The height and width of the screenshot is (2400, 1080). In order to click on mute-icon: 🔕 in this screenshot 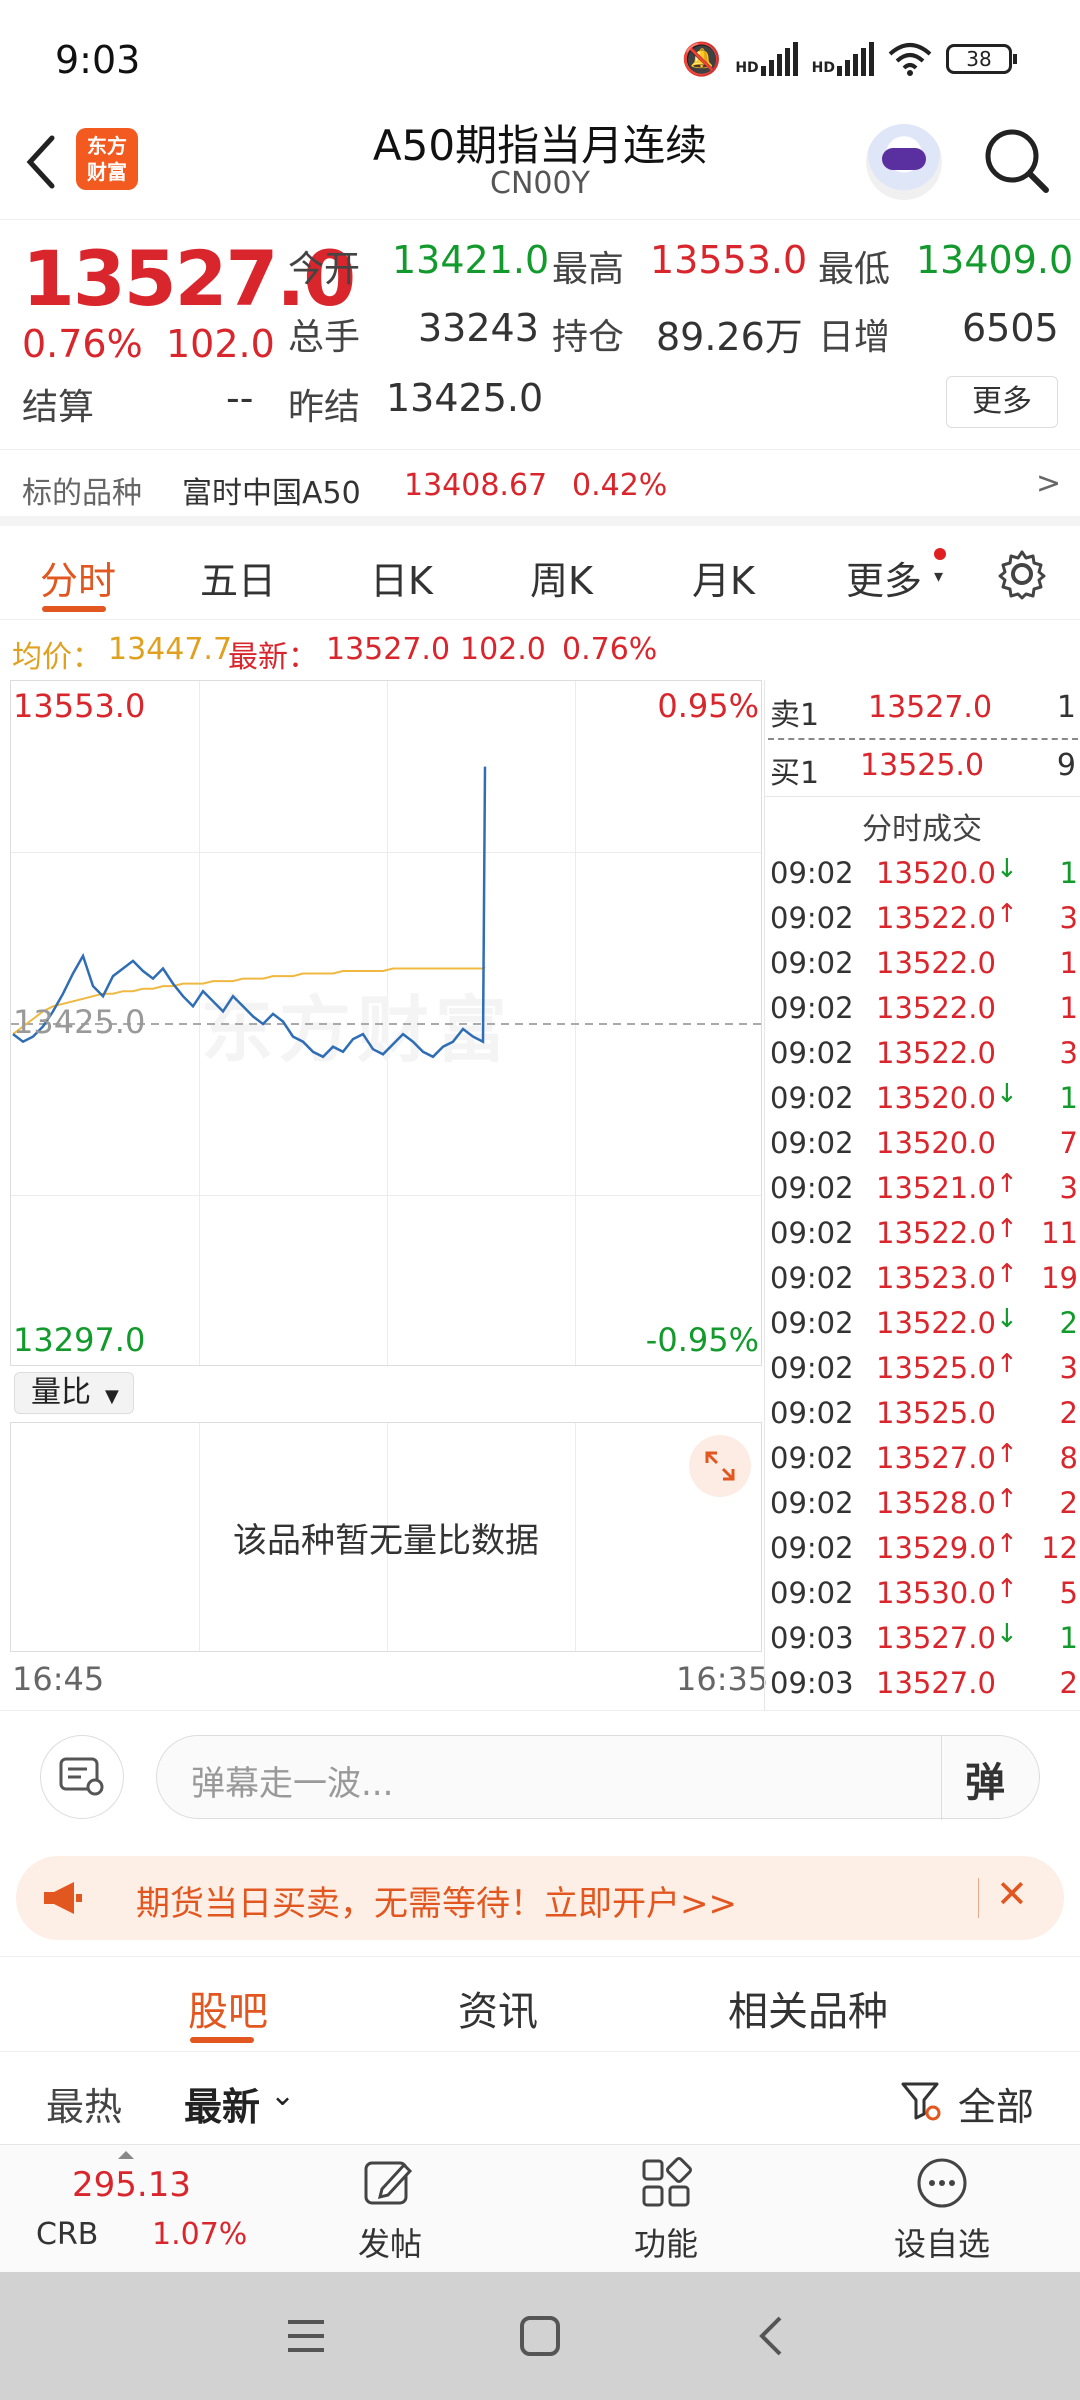, I will do `click(701, 59)`.